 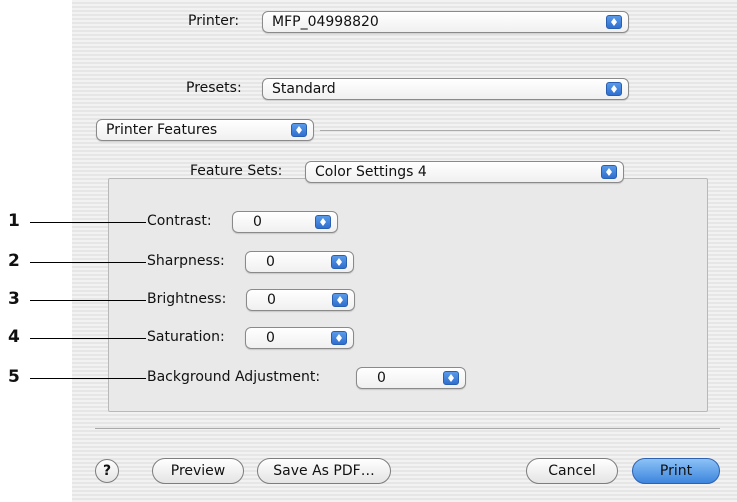 I want to click on panel-value: Printer Features, so click(x=162, y=130).